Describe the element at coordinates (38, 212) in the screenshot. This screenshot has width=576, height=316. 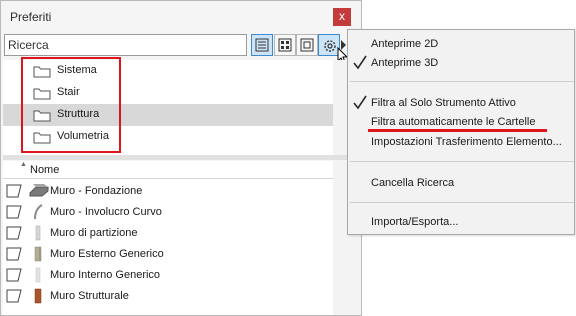
I see `curved-wall-icon` at that location.